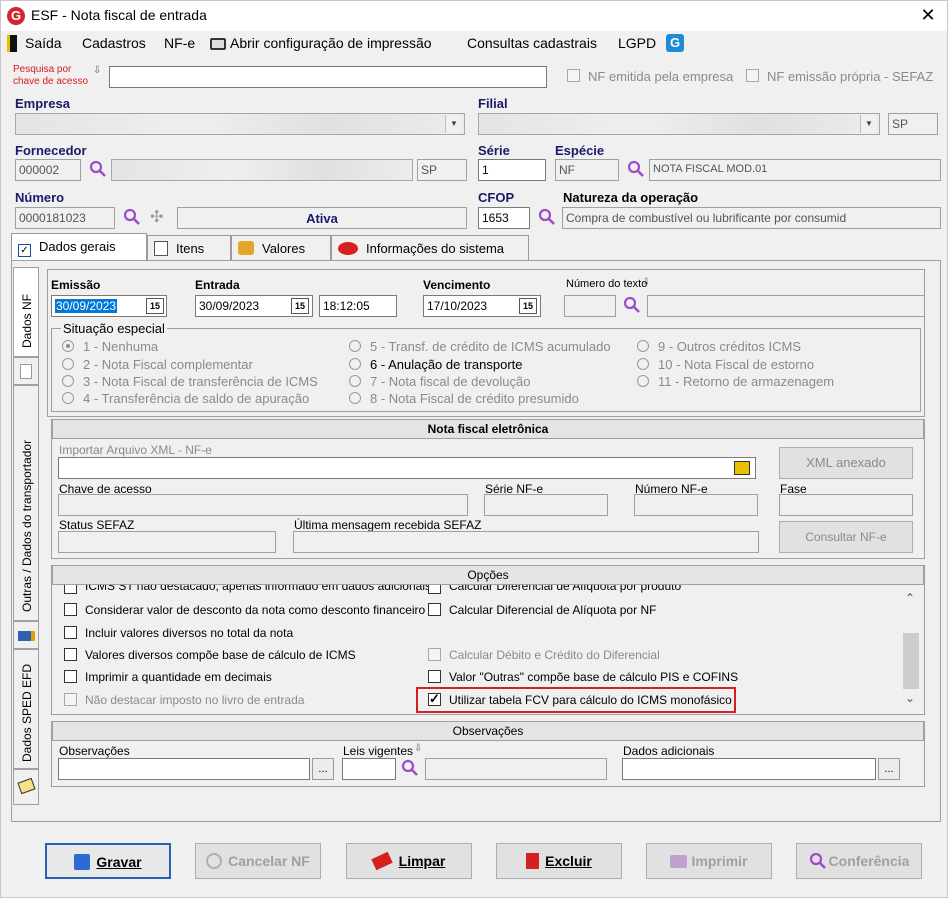 The height and width of the screenshot is (898, 948). I want to click on dados-adicionais-input, so click(749, 769).